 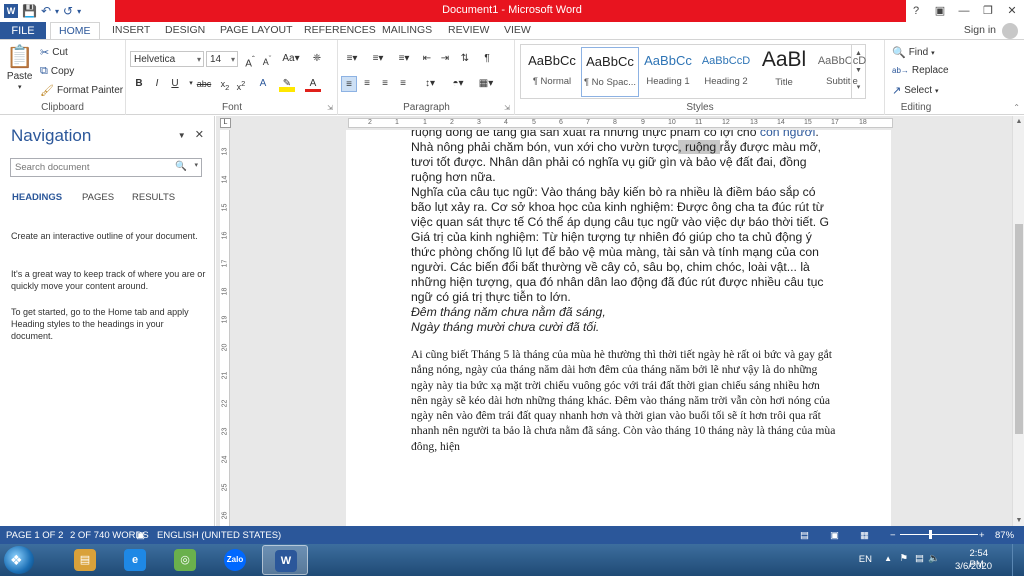 I want to click on taskbar-ie-button: e, so click(x=135, y=560).